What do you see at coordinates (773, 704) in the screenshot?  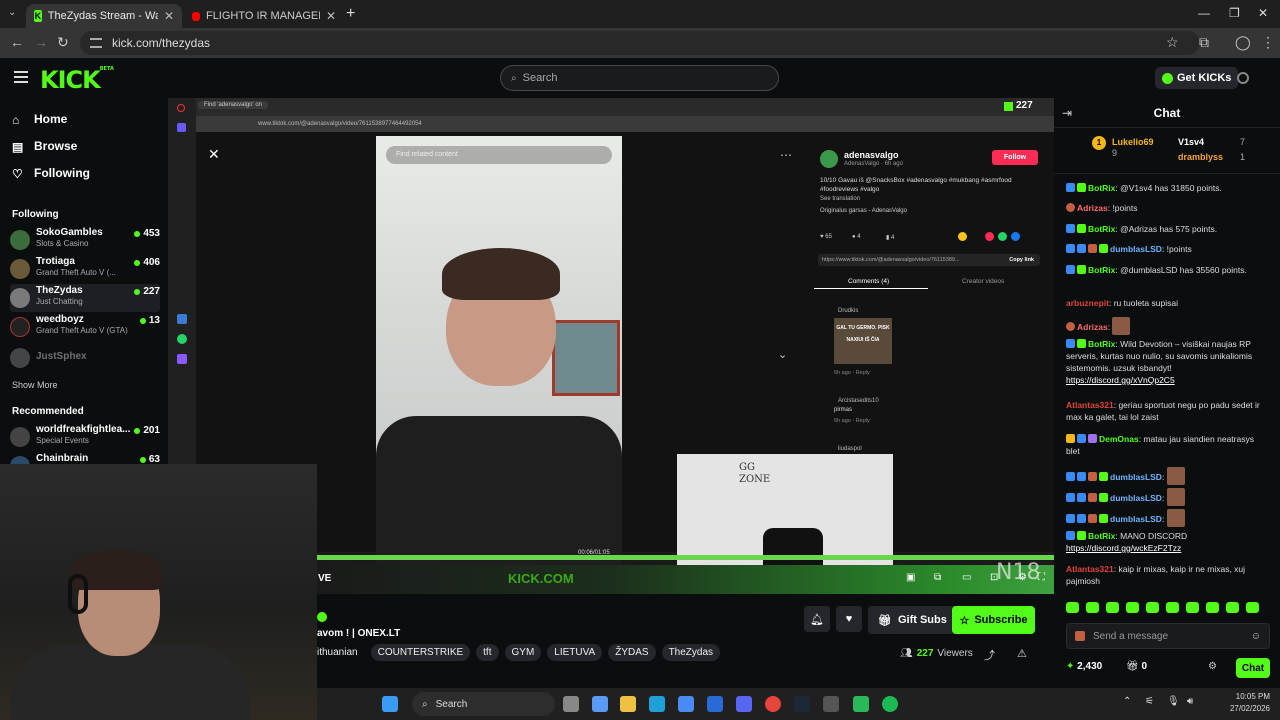 I see `chrome-icon` at bounding box center [773, 704].